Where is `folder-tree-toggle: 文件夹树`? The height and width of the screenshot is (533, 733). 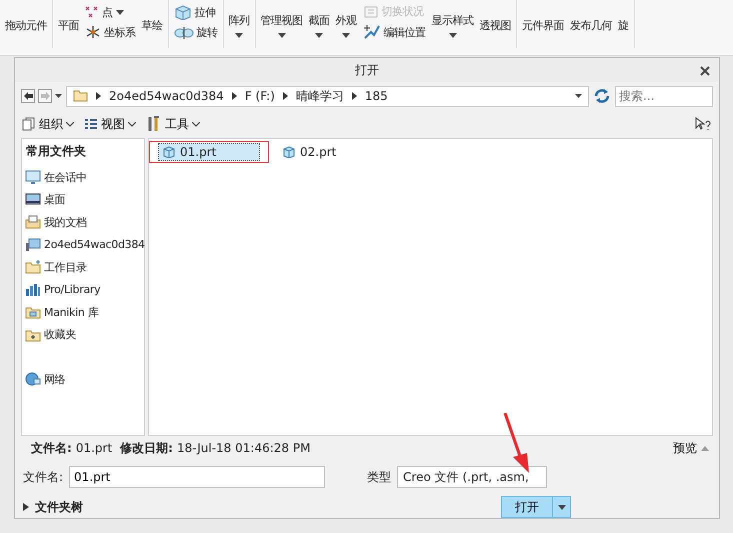 folder-tree-toggle: 文件夹树 is located at coordinates (53, 507).